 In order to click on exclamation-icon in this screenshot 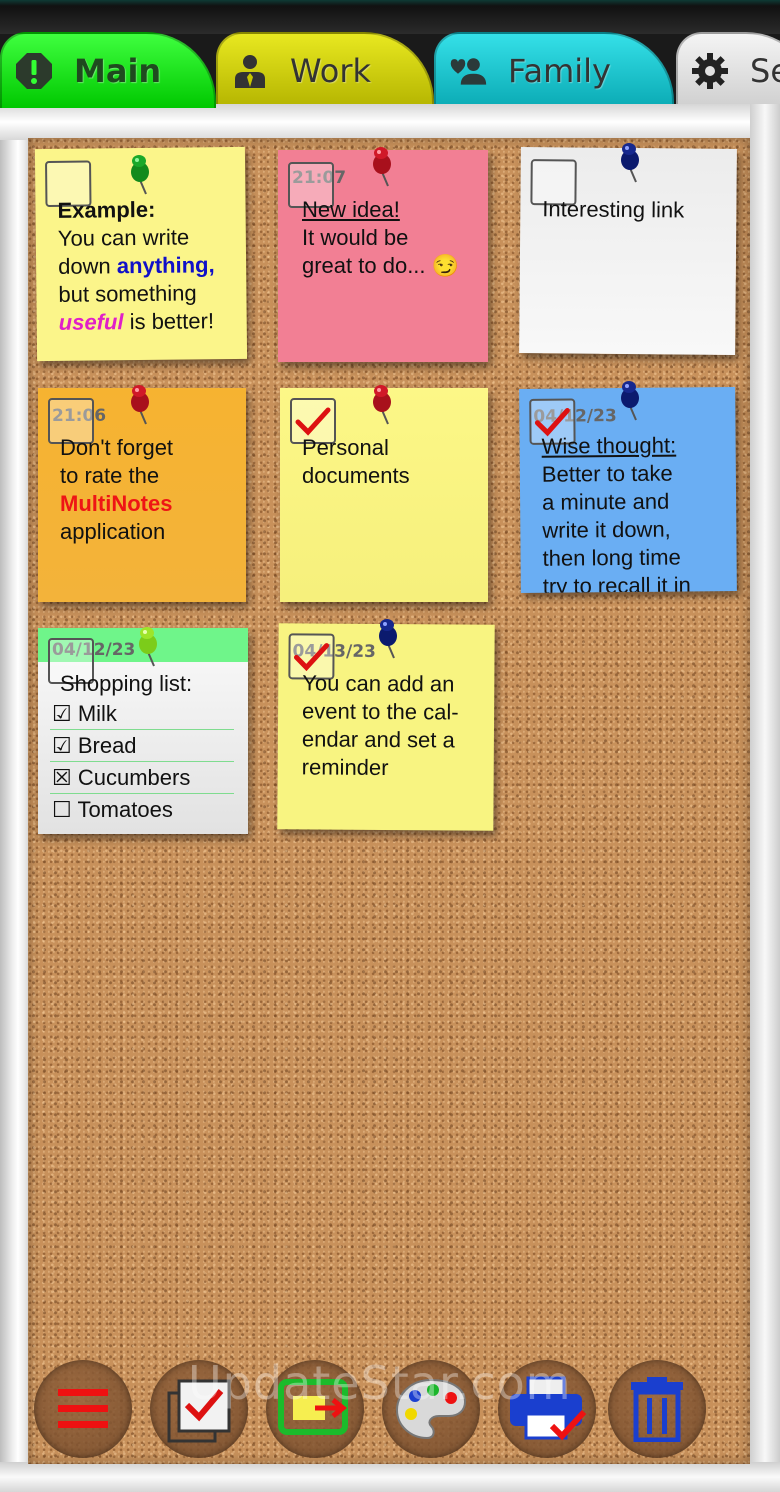, I will do `click(34, 71)`.